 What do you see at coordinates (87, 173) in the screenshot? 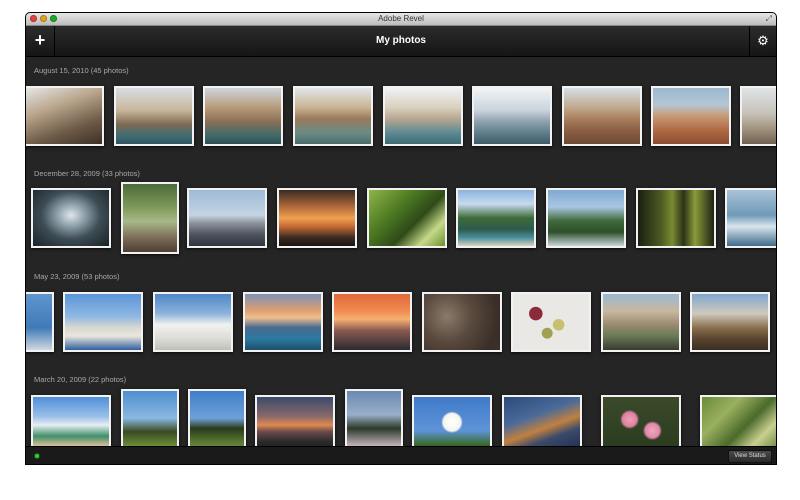
I see `section-date-label: December 28, 2009 (33 photos)` at bounding box center [87, 173].